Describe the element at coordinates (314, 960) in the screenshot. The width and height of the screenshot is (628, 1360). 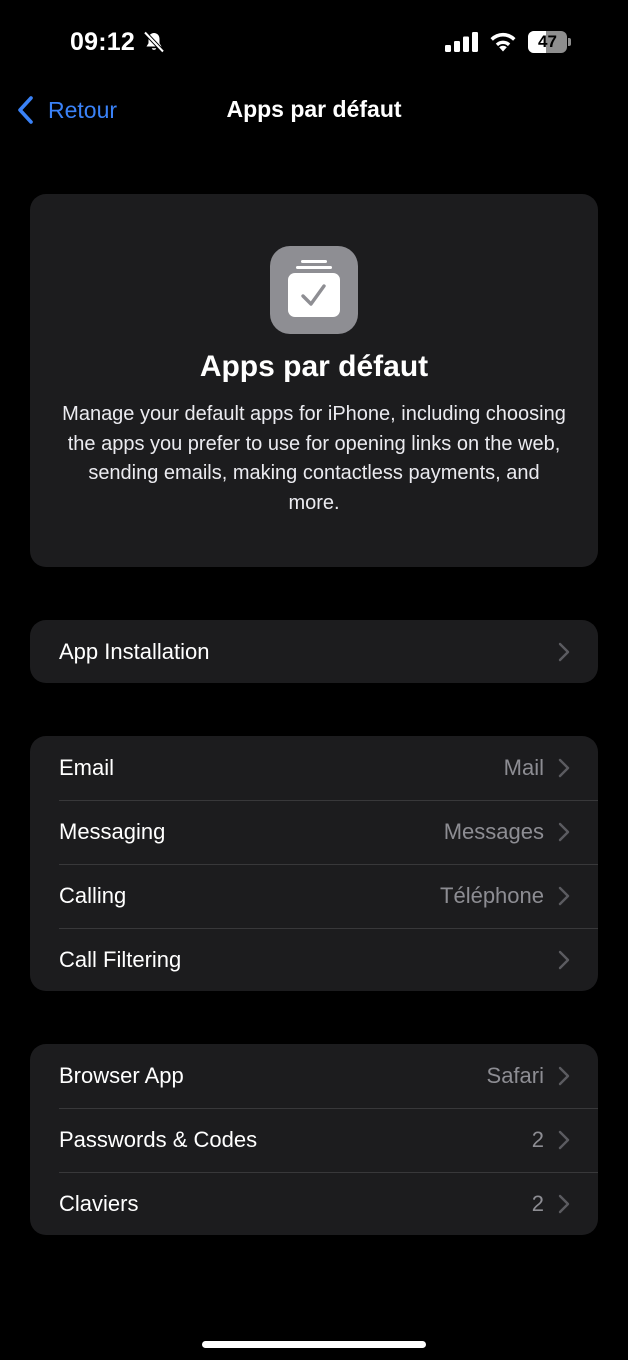
I see `row-call-filtering: Call Filtering` at that location.